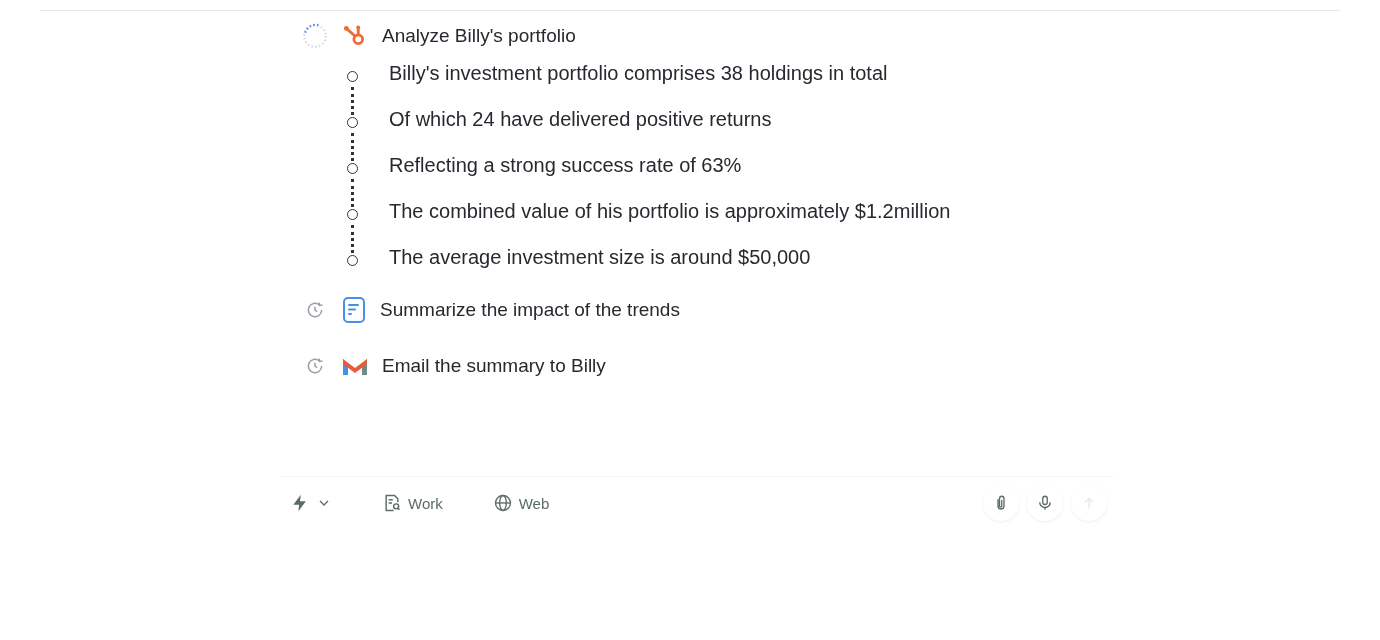 The image size is (1380, 640). Describe the element at coordinates (1001, 503) in the screenshot. I see `attach-button` at that location.